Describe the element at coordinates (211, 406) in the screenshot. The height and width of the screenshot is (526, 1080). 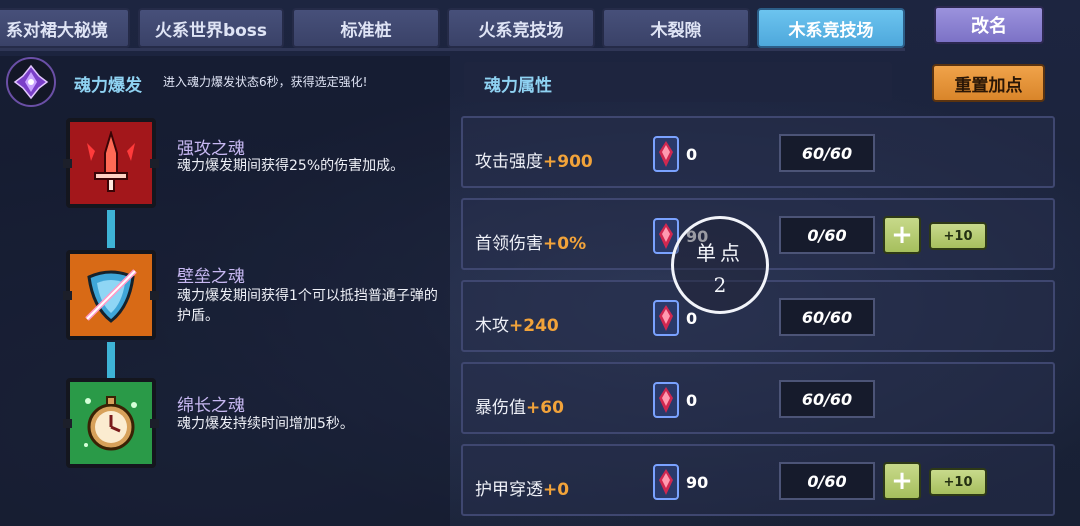
I see `skill-title: 绵长之魂` at that location.